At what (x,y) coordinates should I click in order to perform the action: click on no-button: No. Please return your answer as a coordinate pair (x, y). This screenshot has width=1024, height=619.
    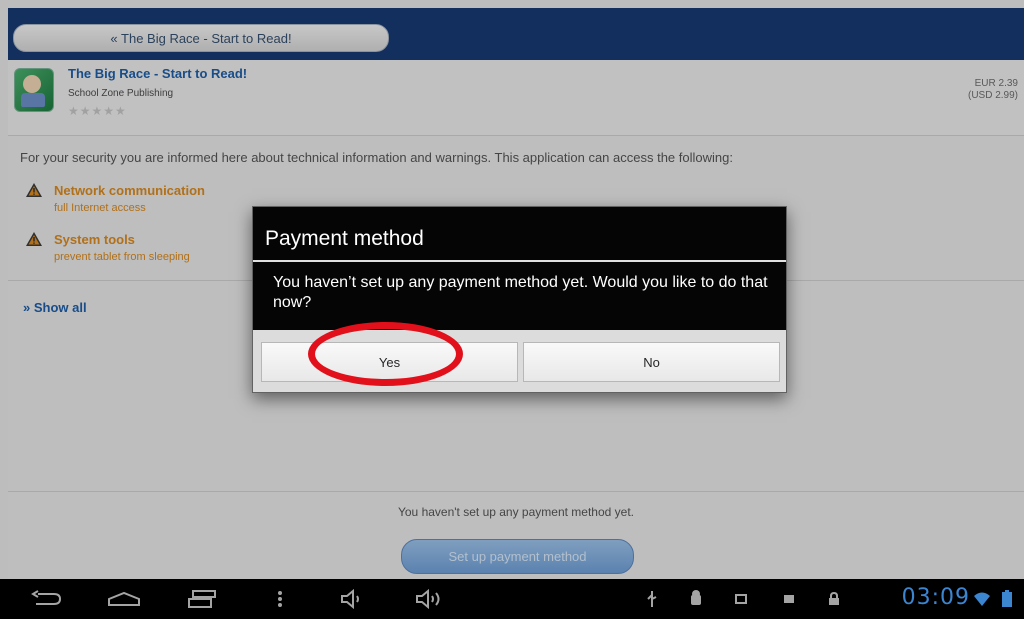
    Looking at the image, I should click on (651, 362).